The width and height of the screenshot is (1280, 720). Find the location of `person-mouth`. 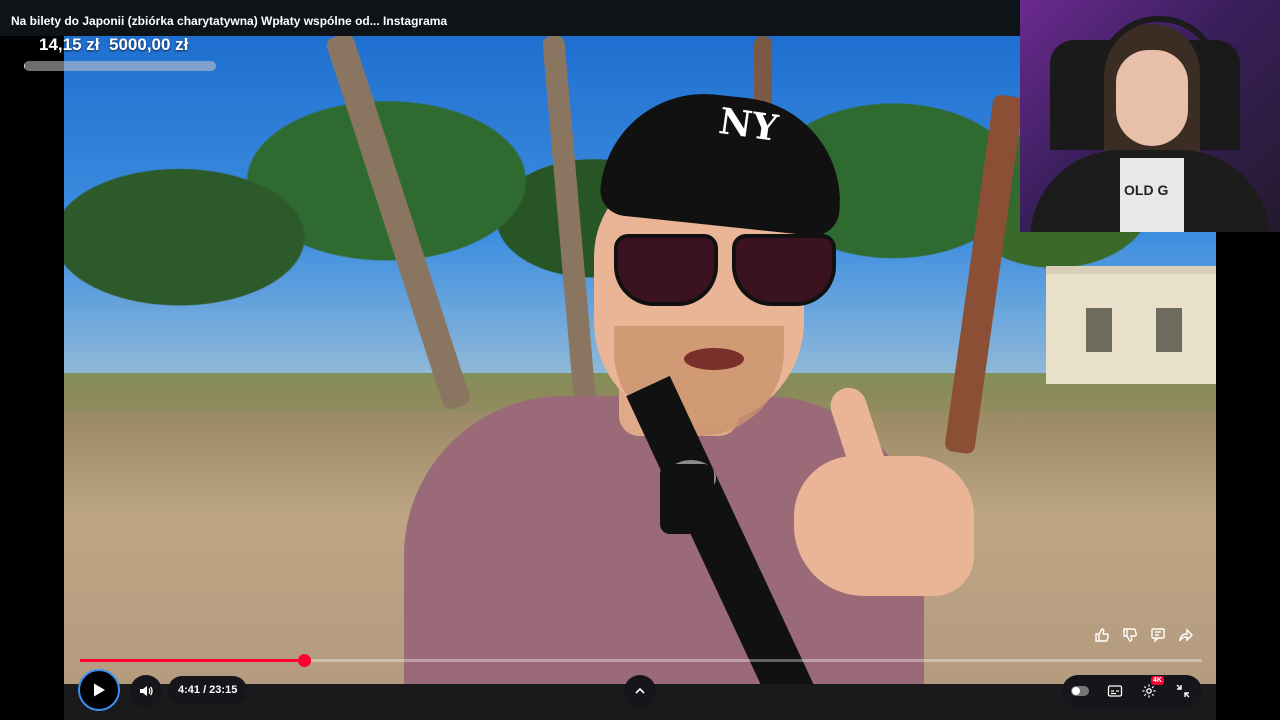

person-mouth is located at coordinates (714, 359).